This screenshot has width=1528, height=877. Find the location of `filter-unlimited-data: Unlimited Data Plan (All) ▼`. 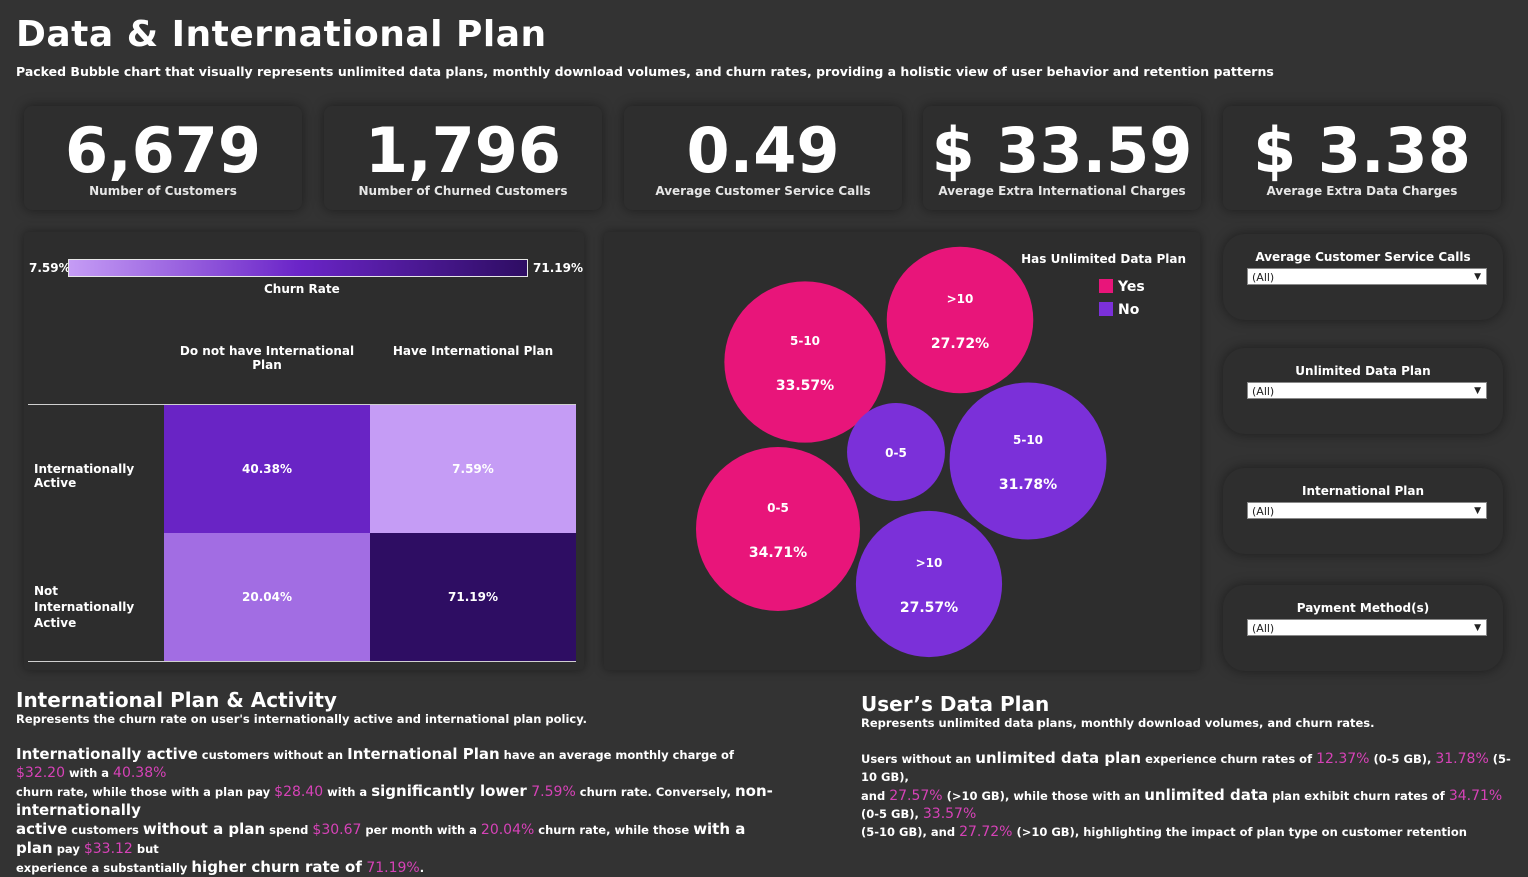

filter-unlimited-data: Unlimited Data Plan (All) ▼ is located at coordinates (1363, 391).